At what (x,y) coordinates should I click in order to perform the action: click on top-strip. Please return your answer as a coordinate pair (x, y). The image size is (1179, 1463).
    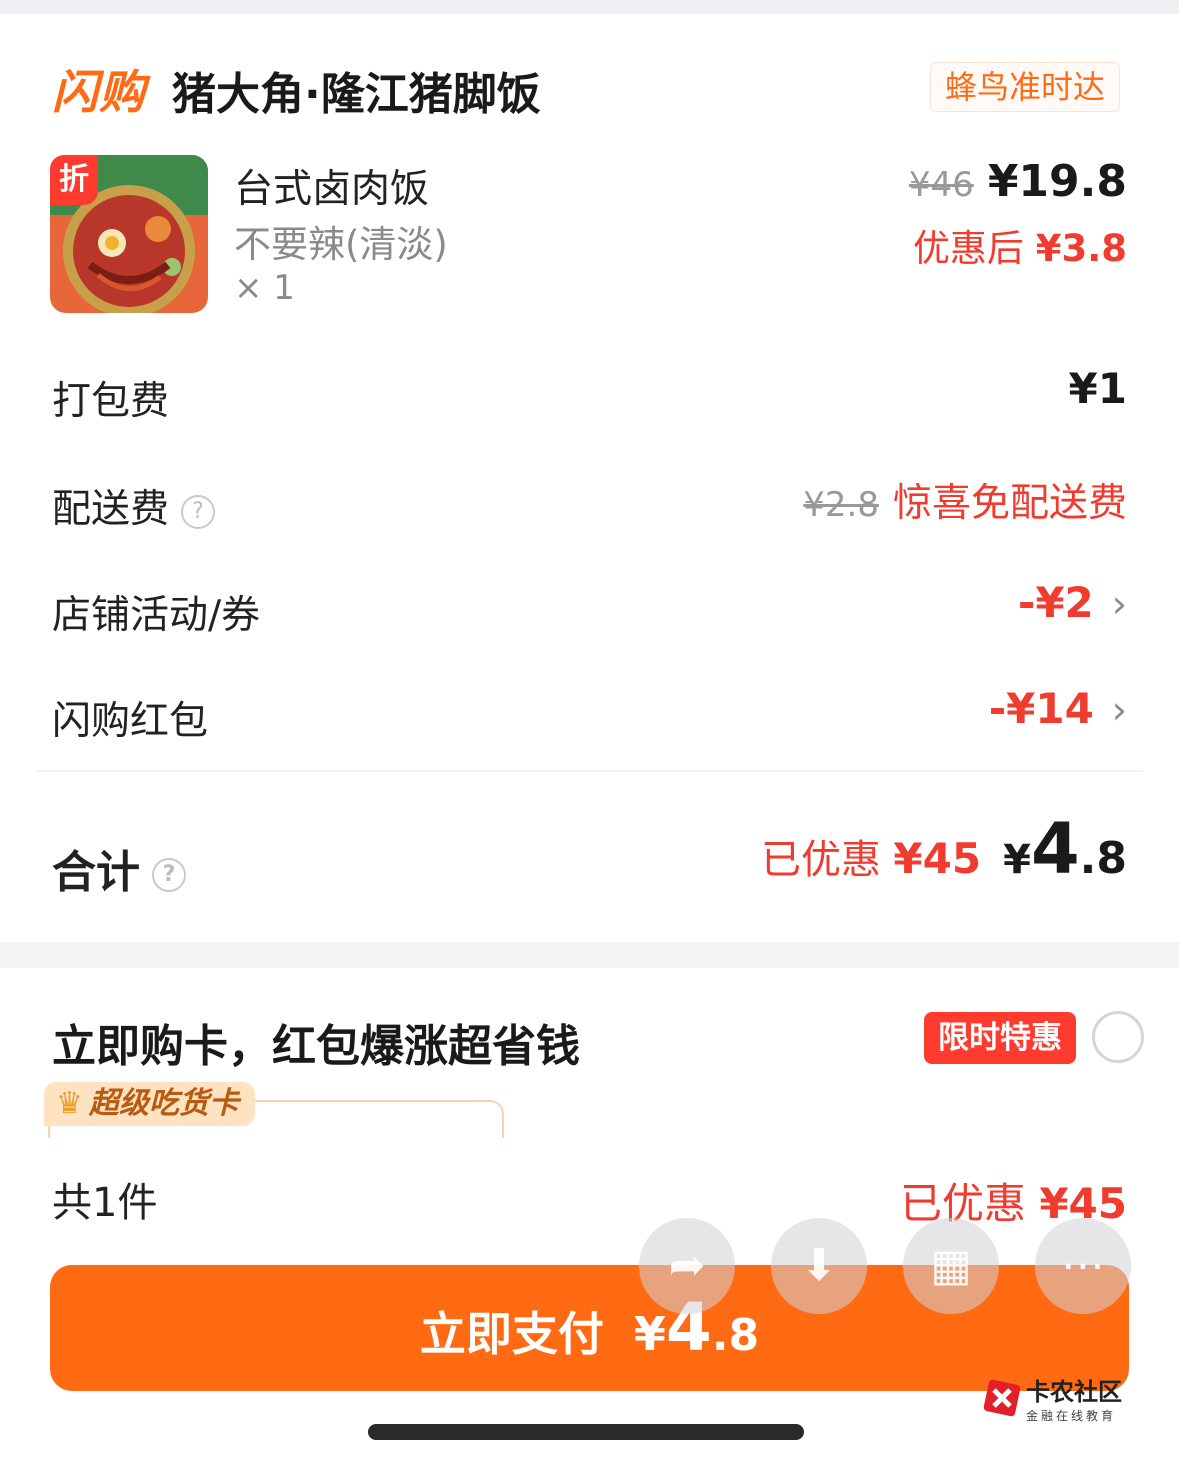
    Looking at the image, I should click on (589, 7).